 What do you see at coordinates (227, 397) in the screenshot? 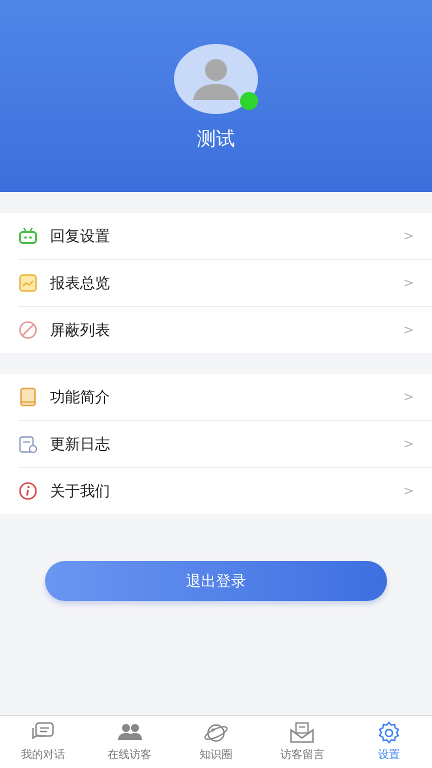
I see `menu-item: 功能简介` at bounding box center [227, 397].